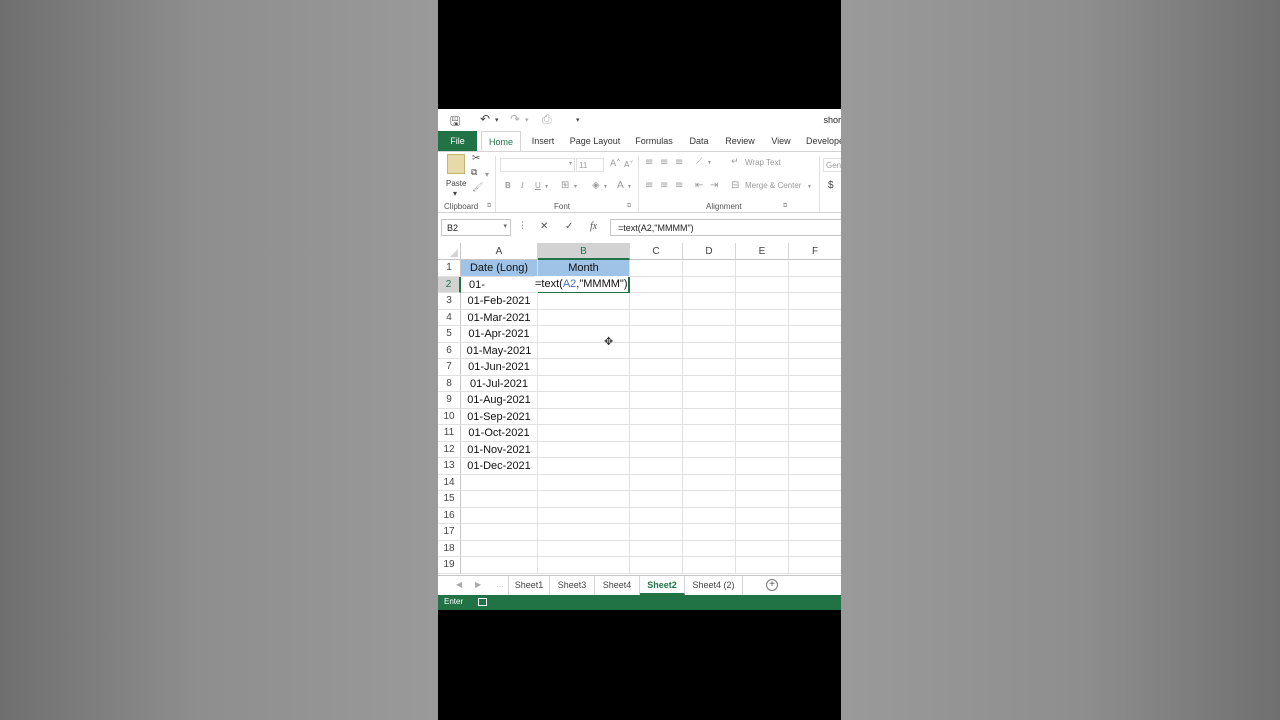 This screenshot has height=720, width=1280. What do you see at coordinates (584, 383) in the screenshot?
I see `cell-b8` at bounding box center [584, 383].